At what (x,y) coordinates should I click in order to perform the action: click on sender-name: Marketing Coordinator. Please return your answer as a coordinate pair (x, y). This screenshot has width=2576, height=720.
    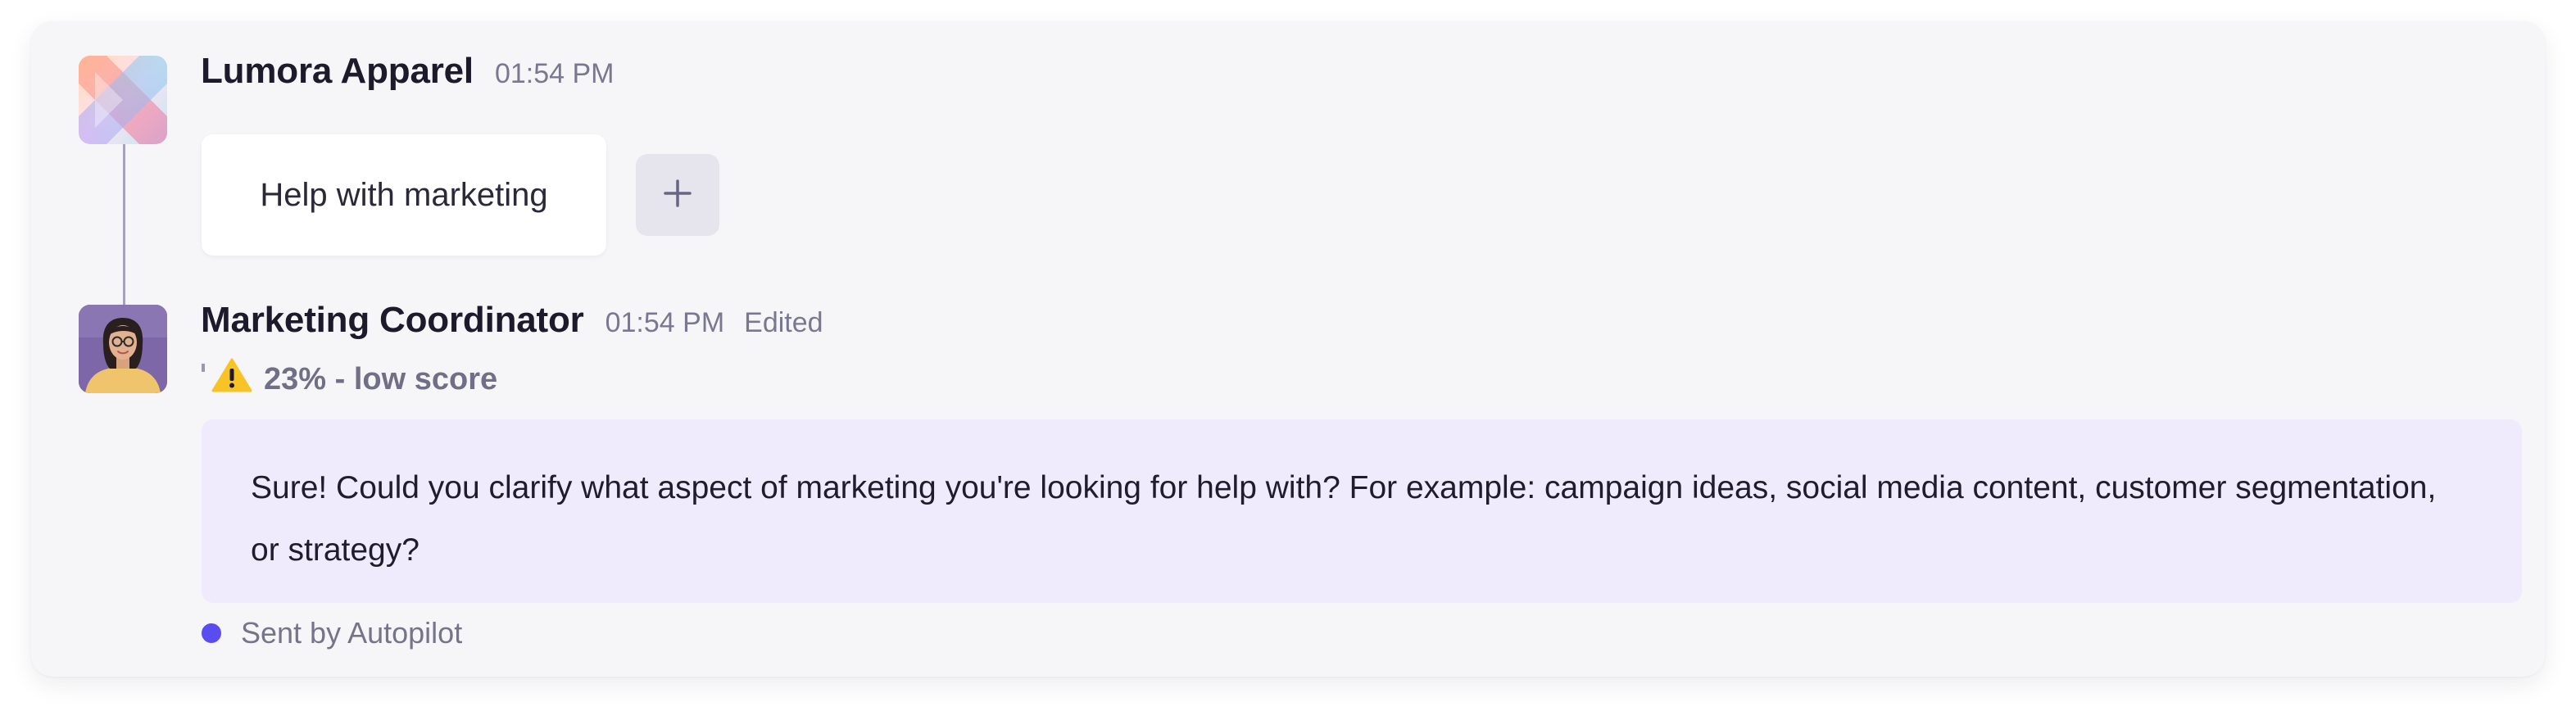
    Looking at the image, I should click on (392, 320).